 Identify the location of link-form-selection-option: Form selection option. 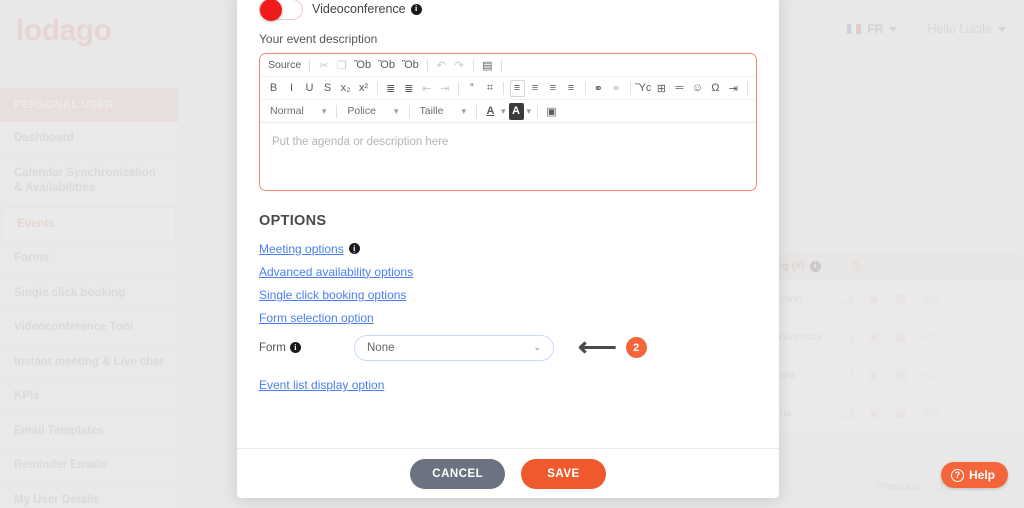
(508, 317).